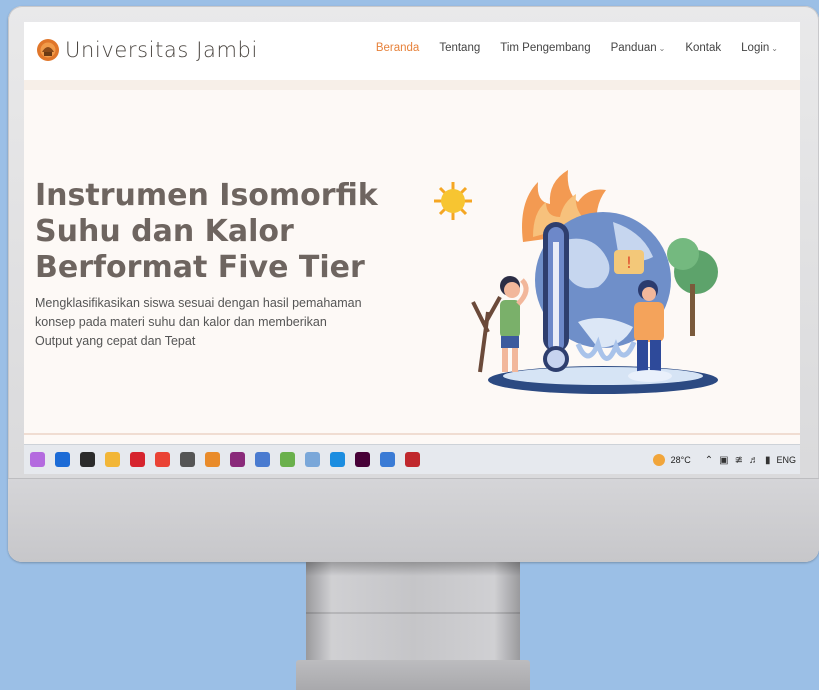 This screenshot has height=690, width=819. Describe the element at coordinates (514, 324) in the screenshot. I see `hot-person-figure` at that location.